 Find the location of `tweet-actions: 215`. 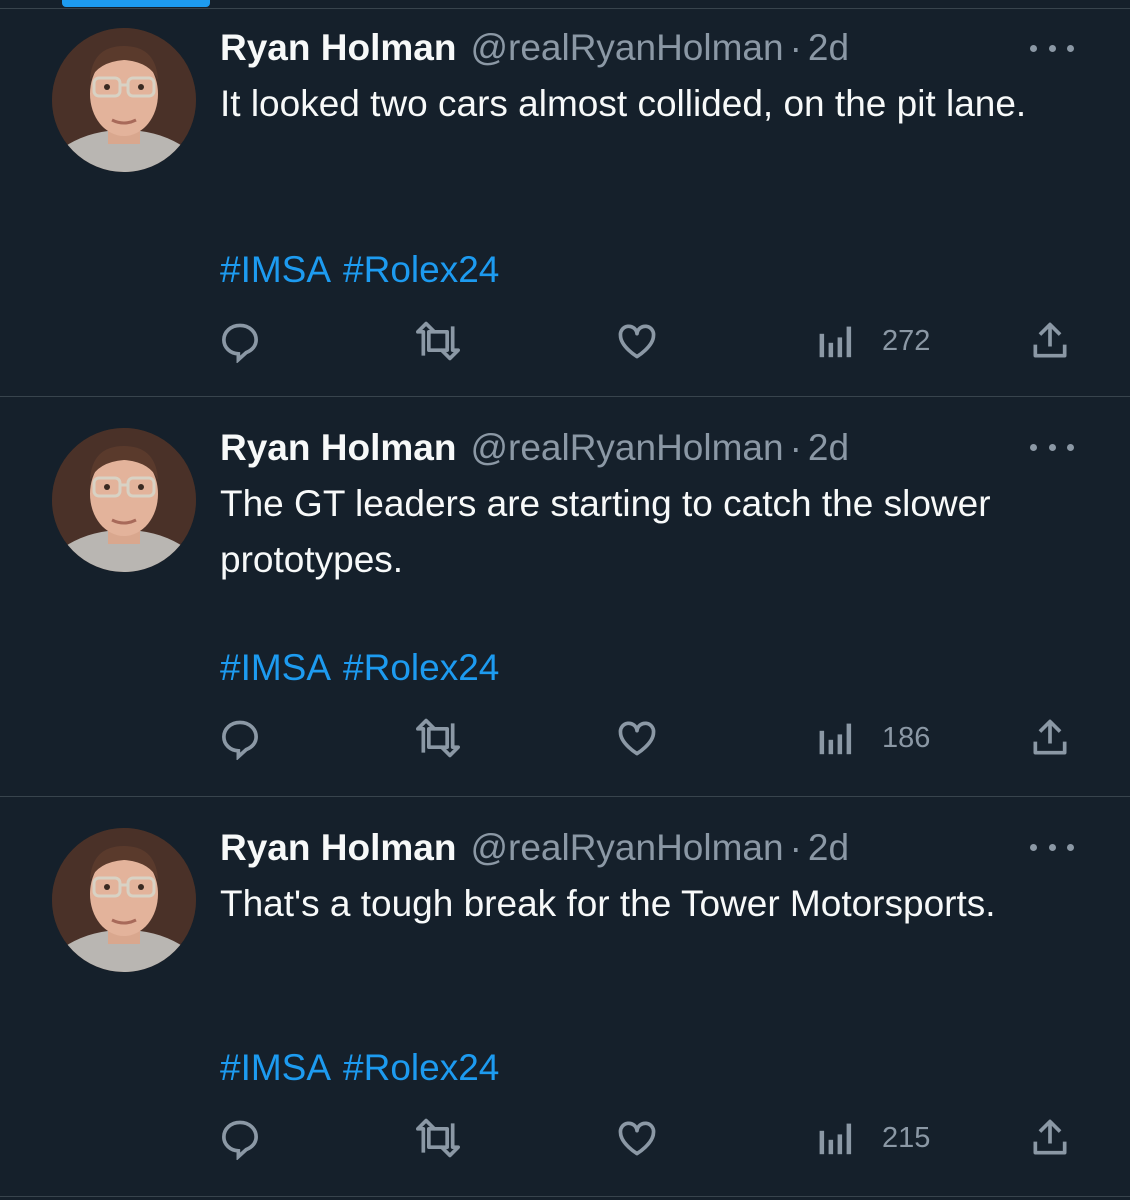

tweet-actions: 215 is located at coordinates (565, 1138).